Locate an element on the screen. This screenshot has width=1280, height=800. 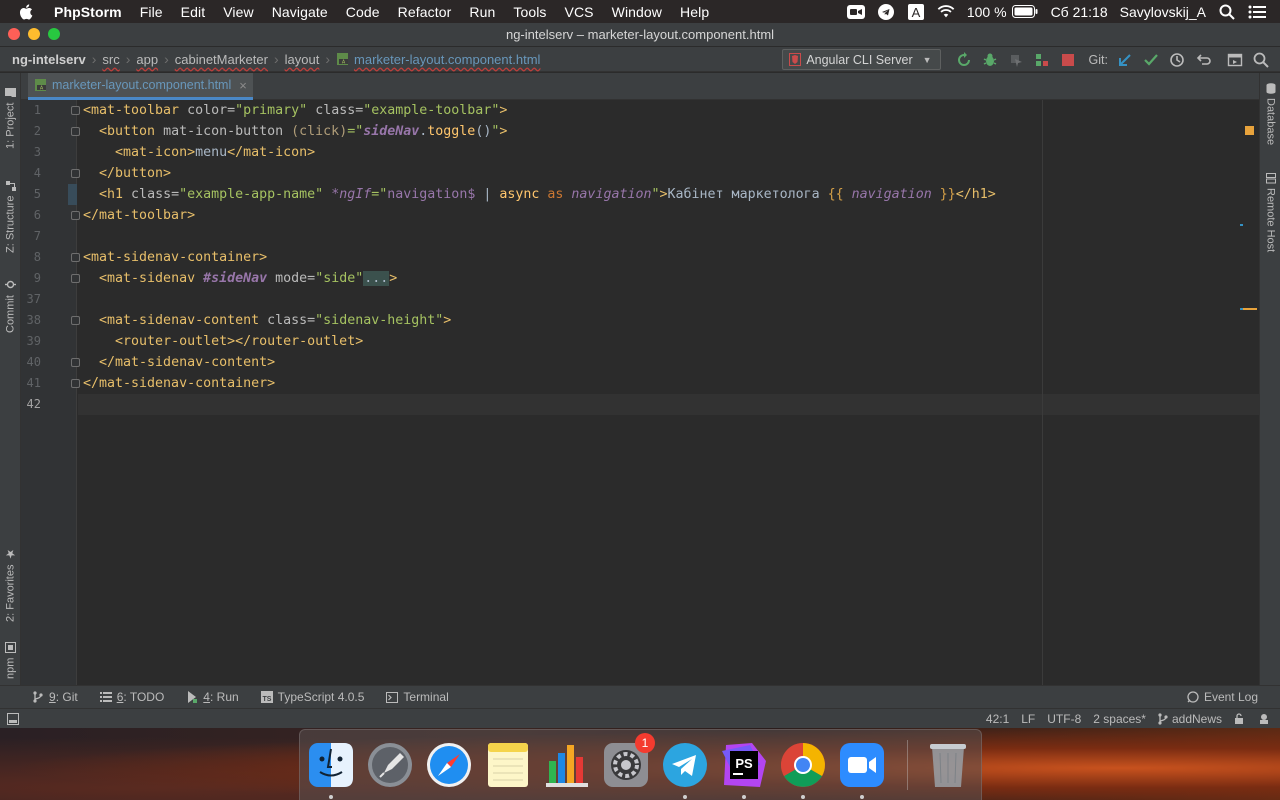
presentation-mode-icon is located at coordinates (1235, 60).